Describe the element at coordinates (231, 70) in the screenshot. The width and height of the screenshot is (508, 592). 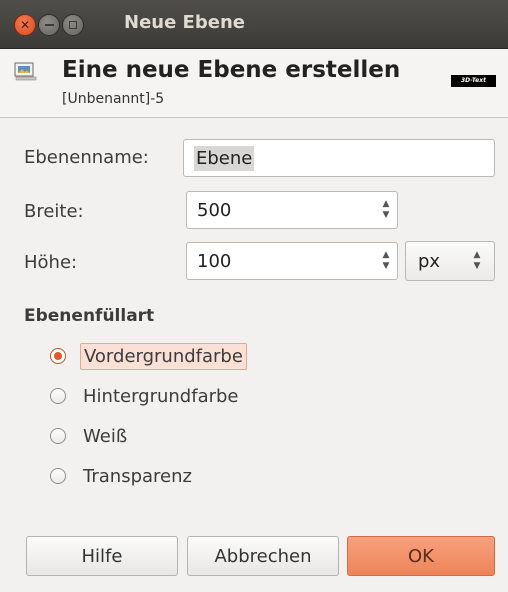
I see `header-title: Eine neue Ebene erstellen` at that location.